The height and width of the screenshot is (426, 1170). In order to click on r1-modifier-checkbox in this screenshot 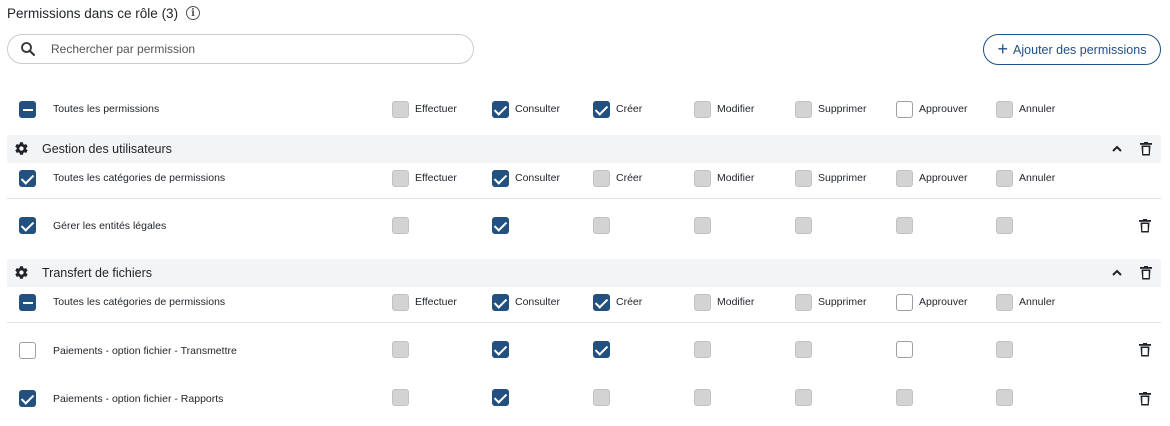, I will do `click(702, 225)`.